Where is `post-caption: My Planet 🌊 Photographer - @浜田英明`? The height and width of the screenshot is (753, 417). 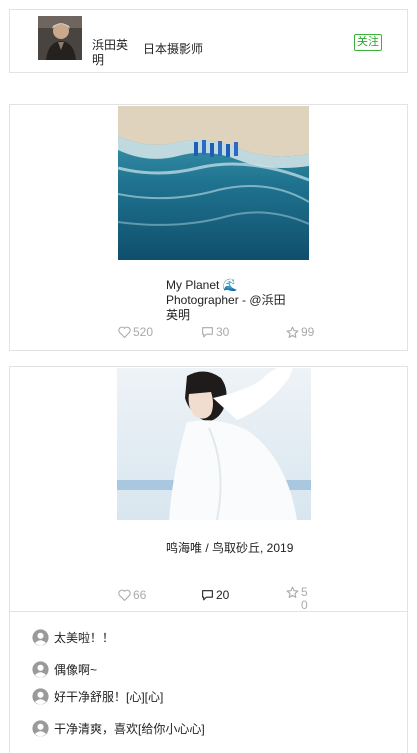
post-caption: My Planet 🌊 Photographer - @浜田英明 is located at coordinates (226, 300).